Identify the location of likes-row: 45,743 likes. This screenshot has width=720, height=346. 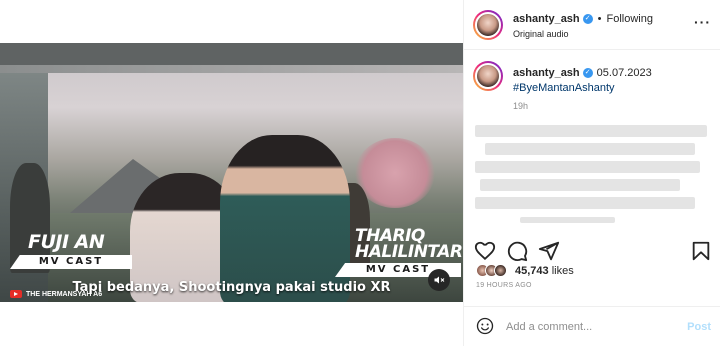
(525, 270).